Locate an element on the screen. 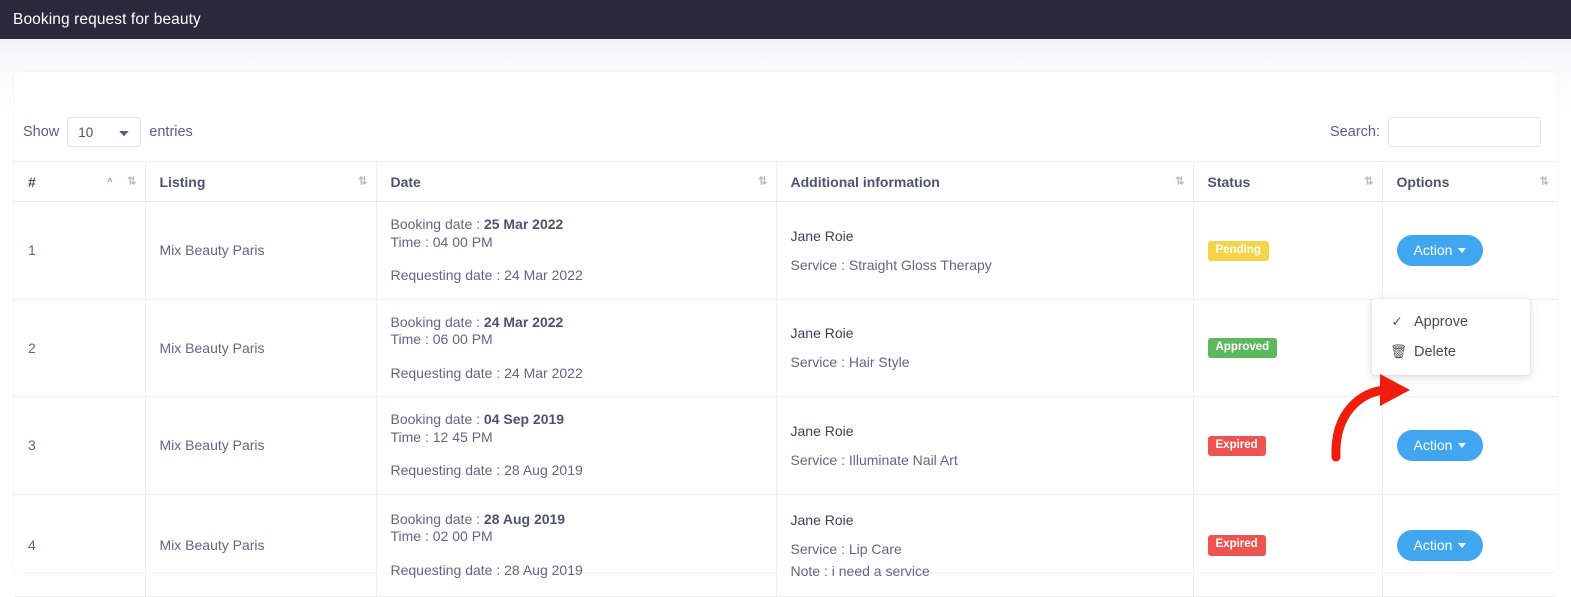  column-header-date: Date ⇅ is located at coordinates (576, 181).